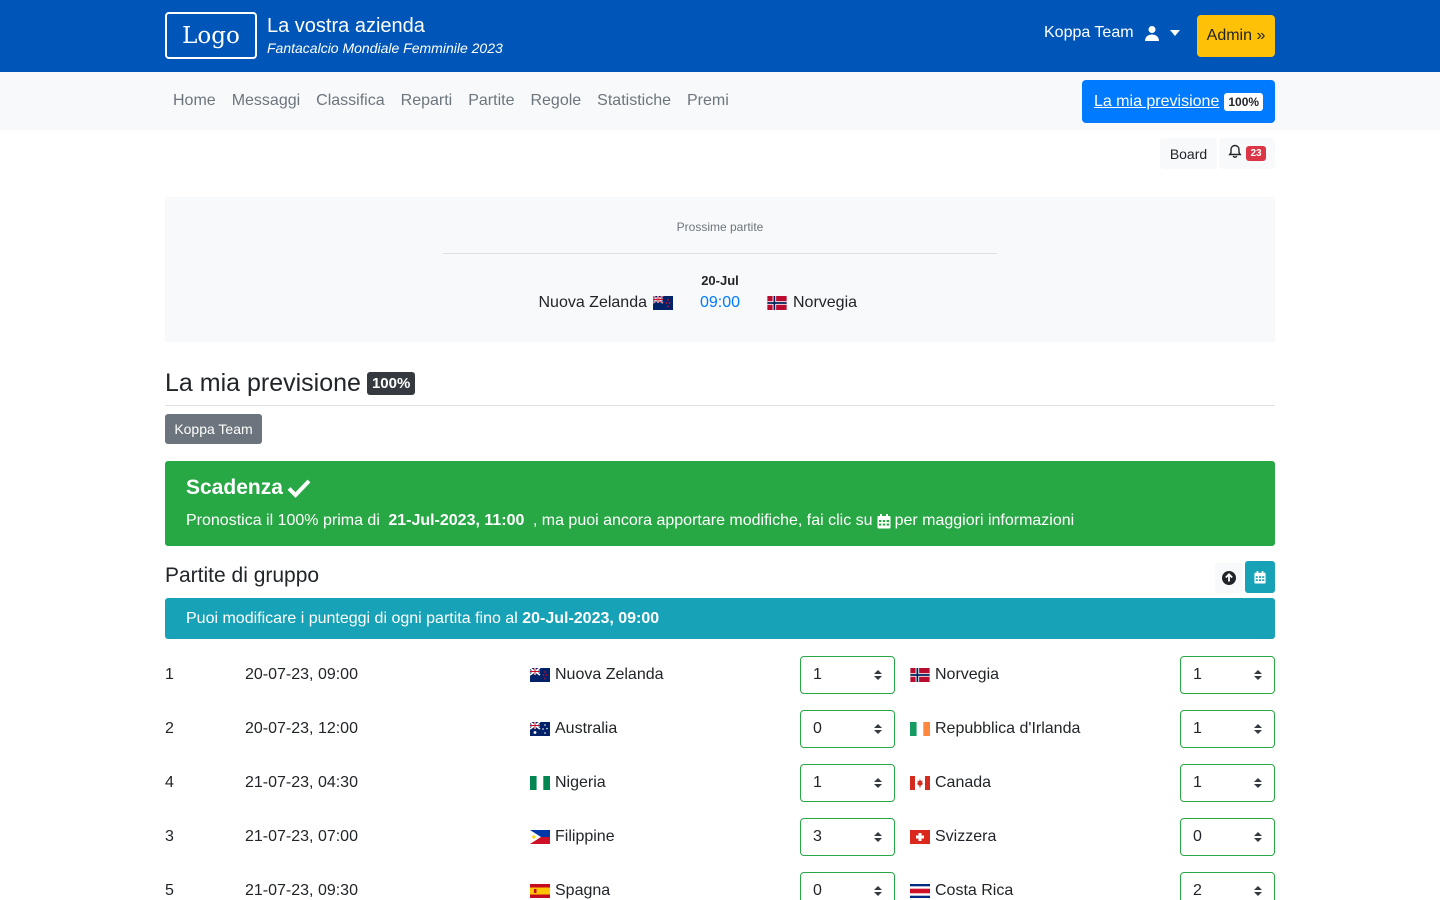 Image resolution: width=1440 pixels, height=900 pixels. Describe the element at coordinates (285, 520) in the screenshot. I see `deadline-msg-prefix: Pronostica il 100% prima di` at that location.